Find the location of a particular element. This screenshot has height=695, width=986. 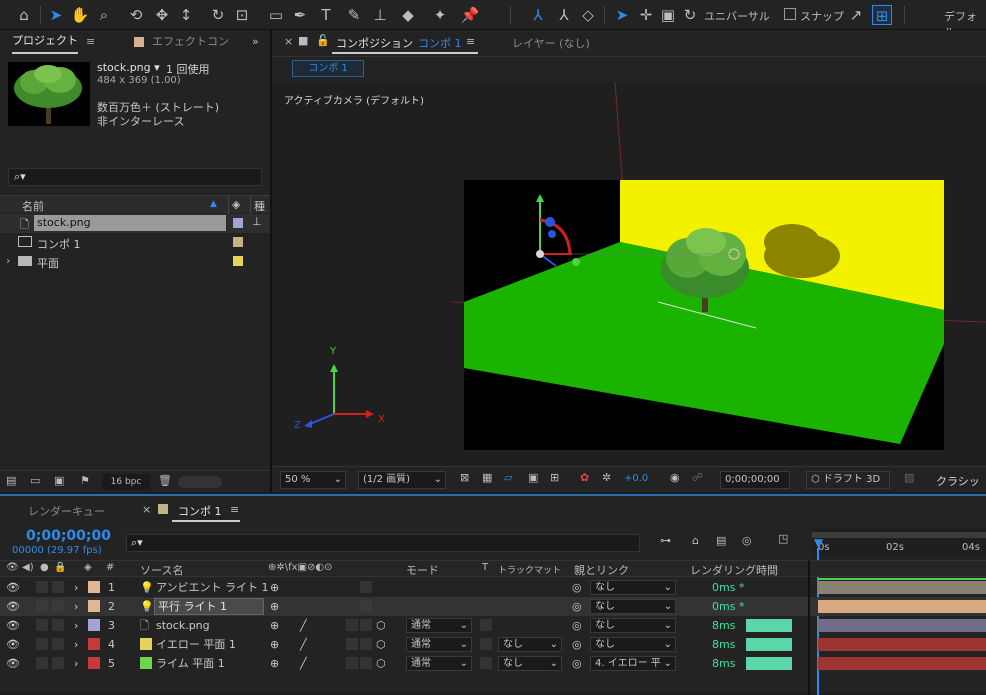

eraser-tool-icon: ◆ is located at coordinates (408, 15).